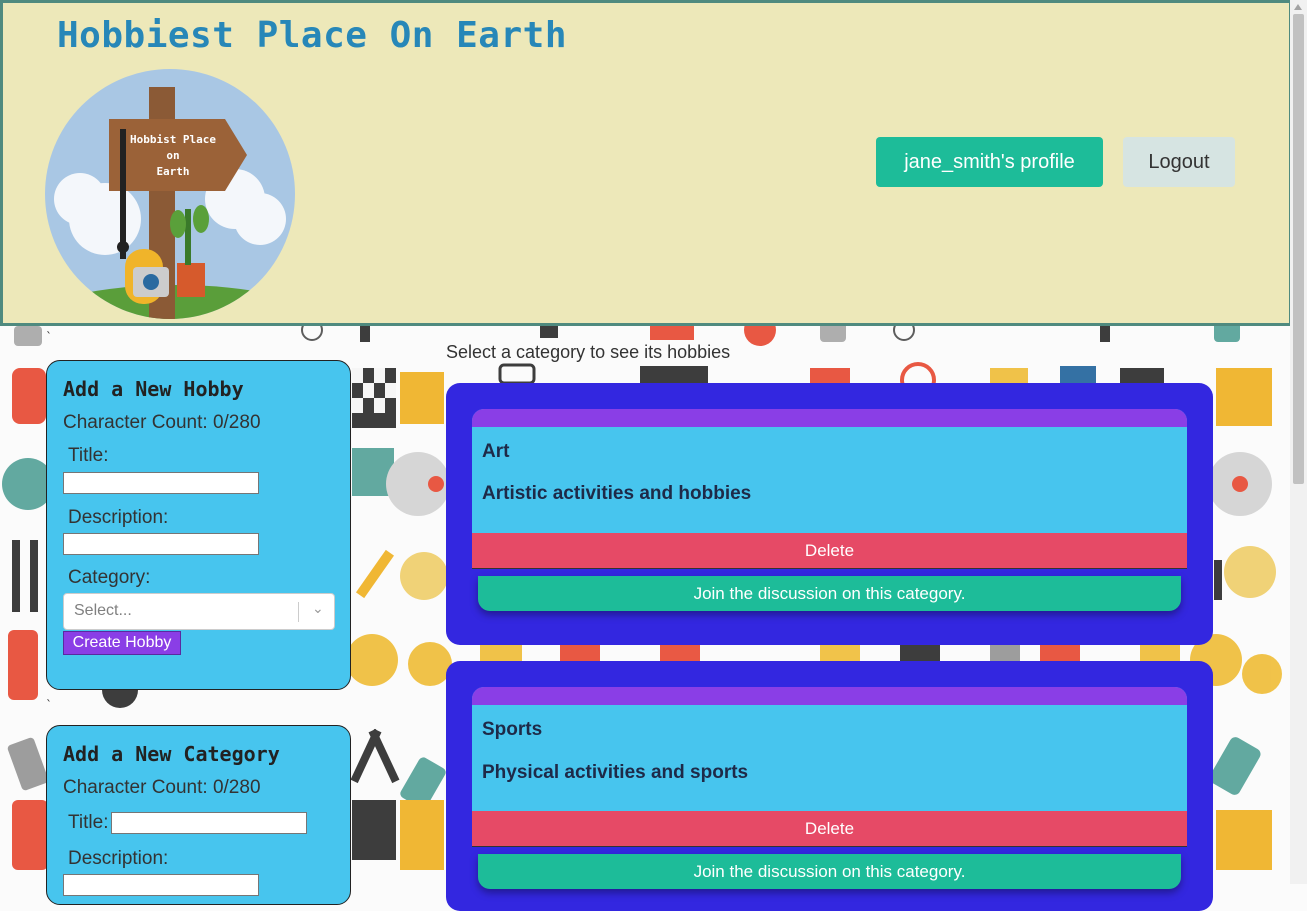 Image resolution: width=1307 pixels, height=911 pixels. What do you see at coordinates (375, 574) in the screenshot?
I see `trowel-icon` at bounding box center [375, 574].